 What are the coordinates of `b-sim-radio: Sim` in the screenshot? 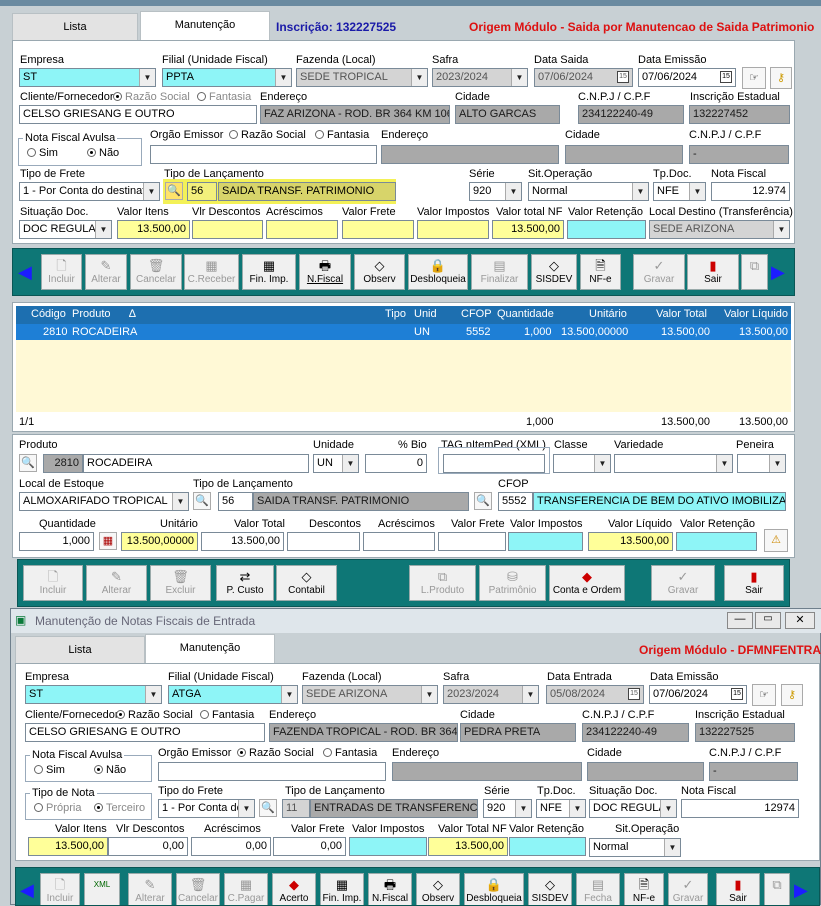 It's located at (47, 770).